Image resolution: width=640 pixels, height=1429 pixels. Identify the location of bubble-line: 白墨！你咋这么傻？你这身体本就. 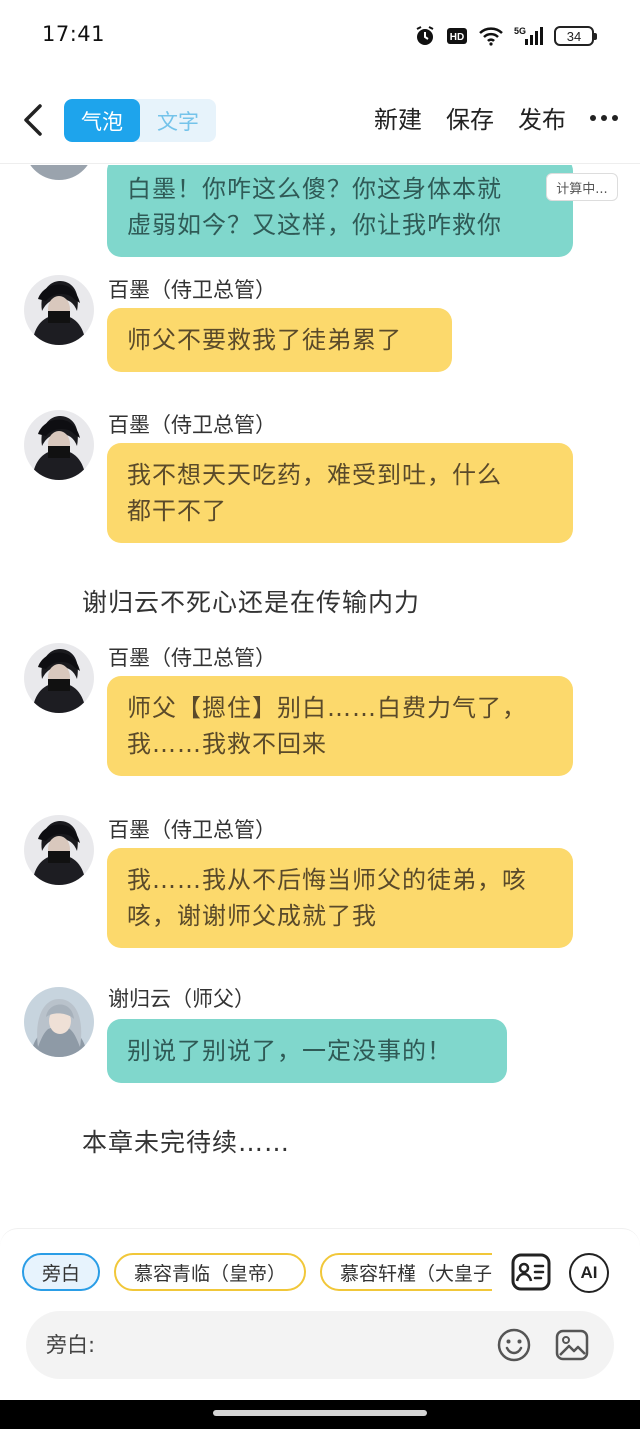
(314, 189).